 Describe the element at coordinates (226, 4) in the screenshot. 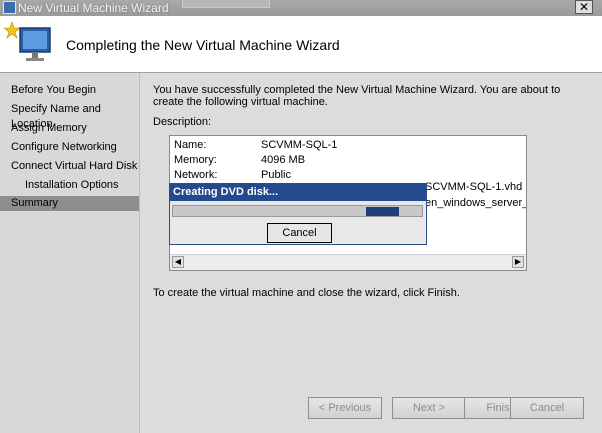

I see `background-tab` at that location.